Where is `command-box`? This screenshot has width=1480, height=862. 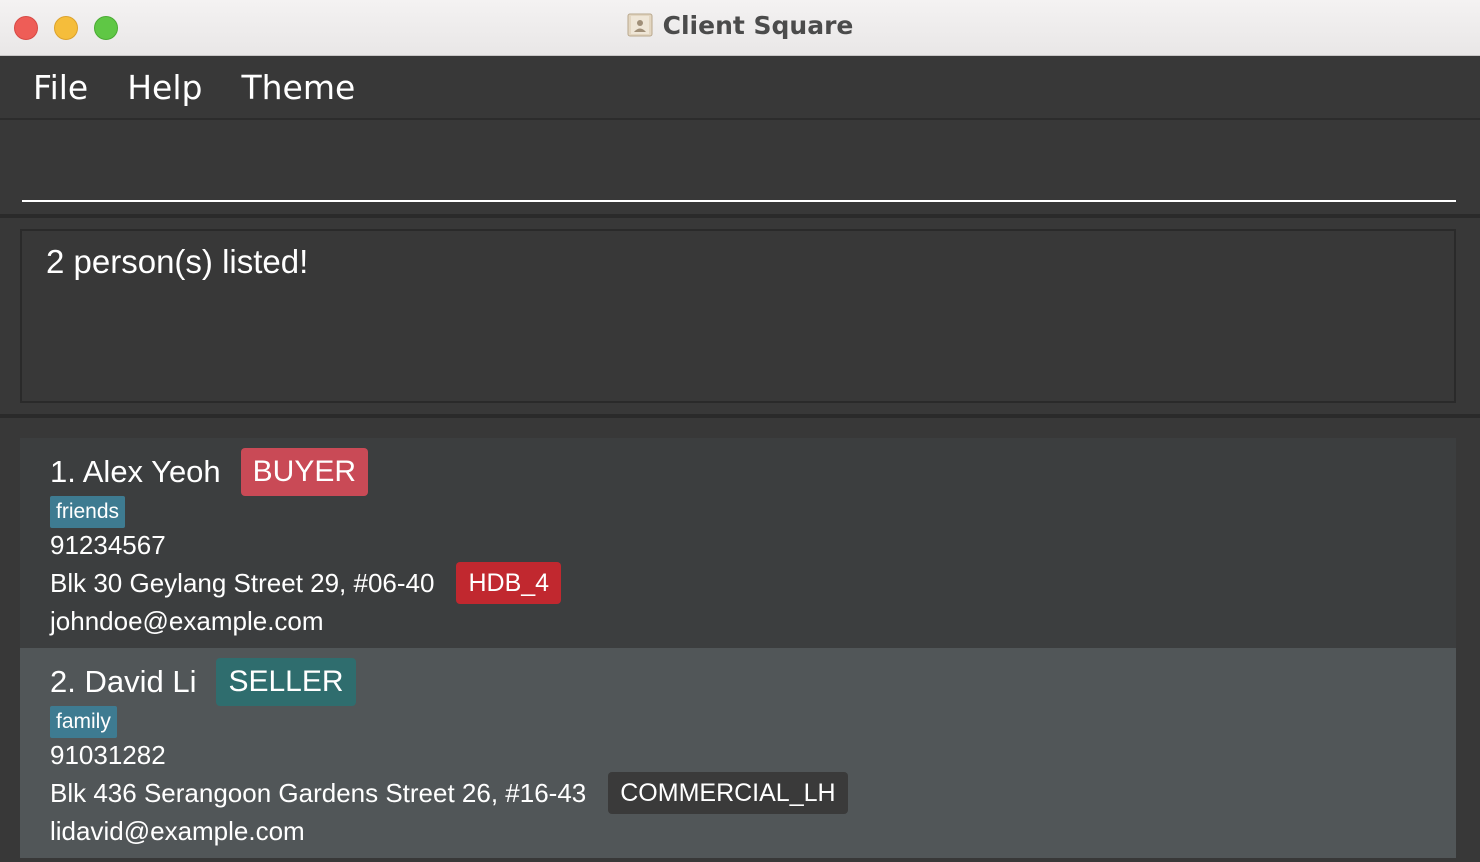
command-box is located at coordinates (740, 167).